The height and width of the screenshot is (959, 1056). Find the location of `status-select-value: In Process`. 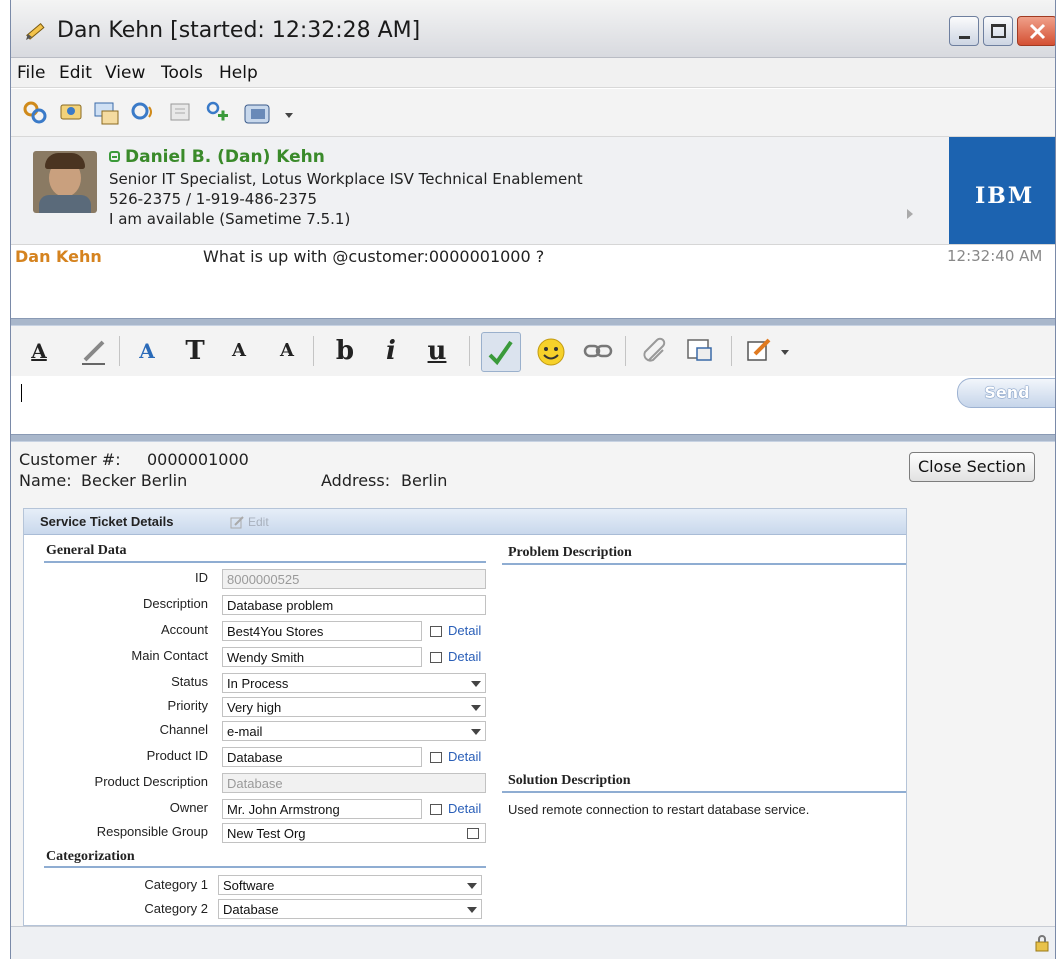

status-select-value: In Process is located at coordinates (258, 683).